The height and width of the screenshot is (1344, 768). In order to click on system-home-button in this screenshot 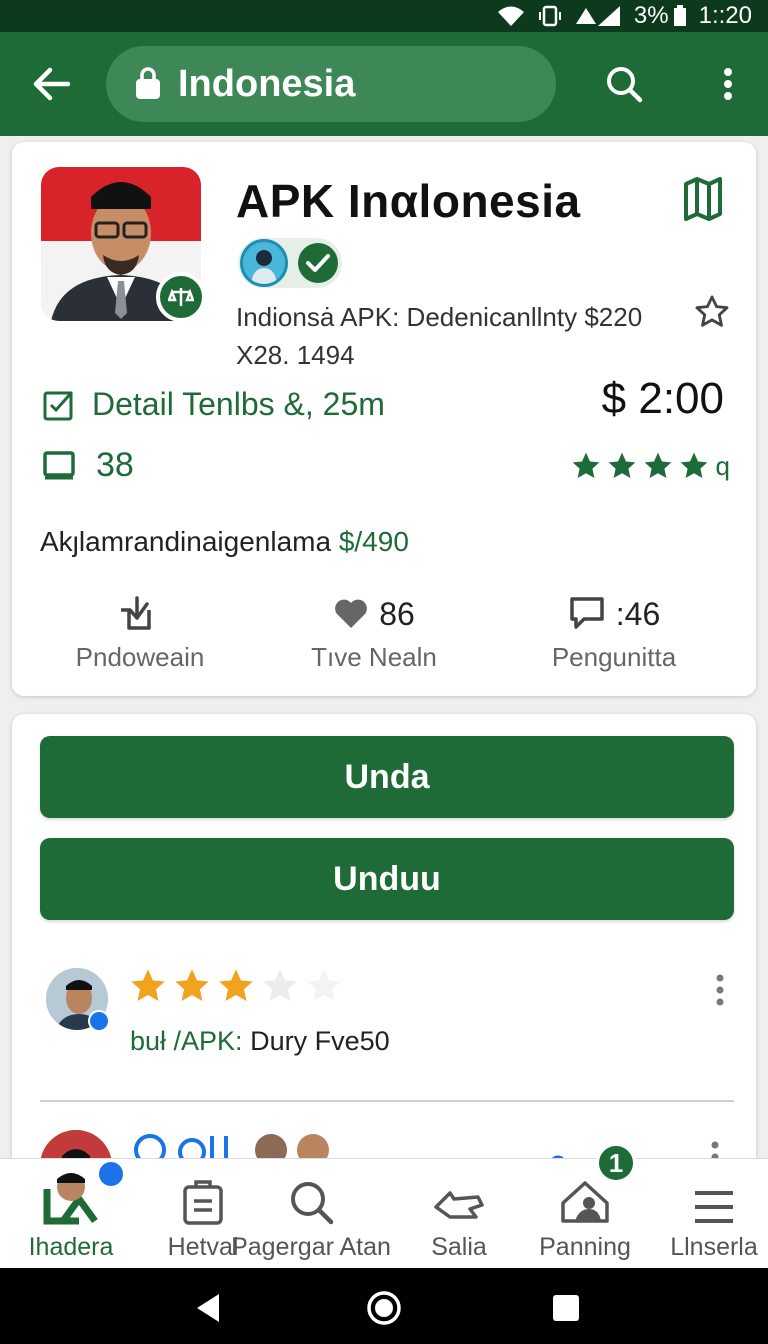, I will do `click(384, 1308)`.